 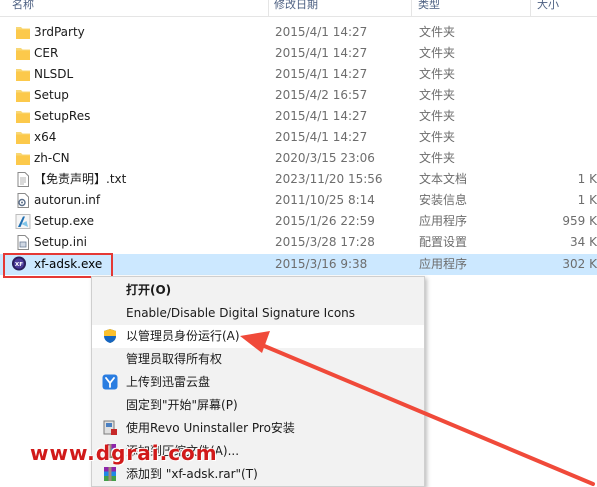 I want to click on menu-item-toggle-signature-icons: Enable/Disable Digital Signature Icons, so click(x=258, y=313).